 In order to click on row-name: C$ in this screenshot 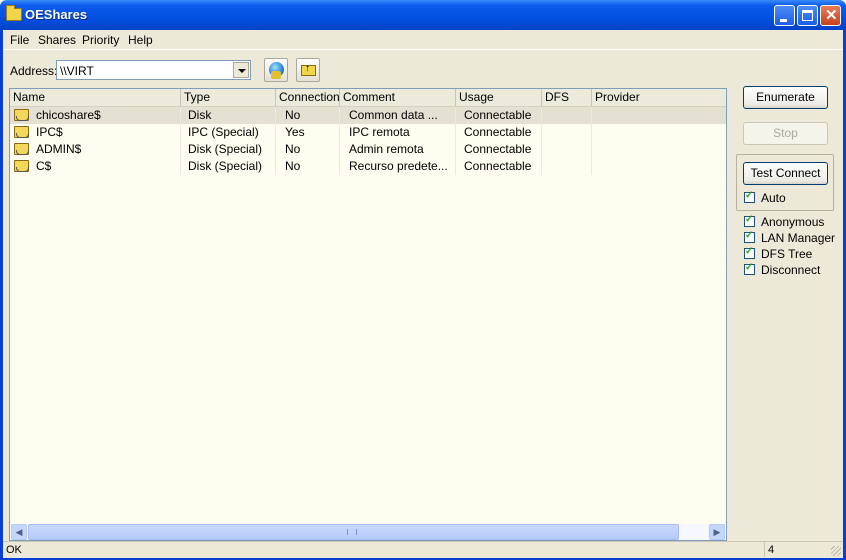, I will do `click(108, 166)`.